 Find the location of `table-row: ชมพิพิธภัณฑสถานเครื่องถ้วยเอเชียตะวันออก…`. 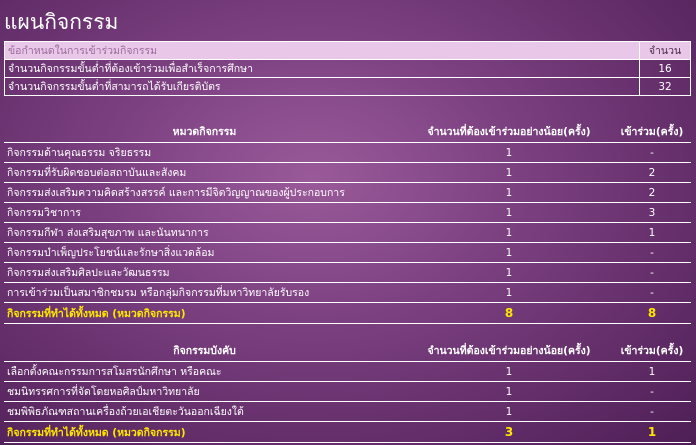

table-row: ชมพิพิธภัณฑสถานเครื่องถ้วยเอเชียตะวันออก… is located at coordinates (347, 411).